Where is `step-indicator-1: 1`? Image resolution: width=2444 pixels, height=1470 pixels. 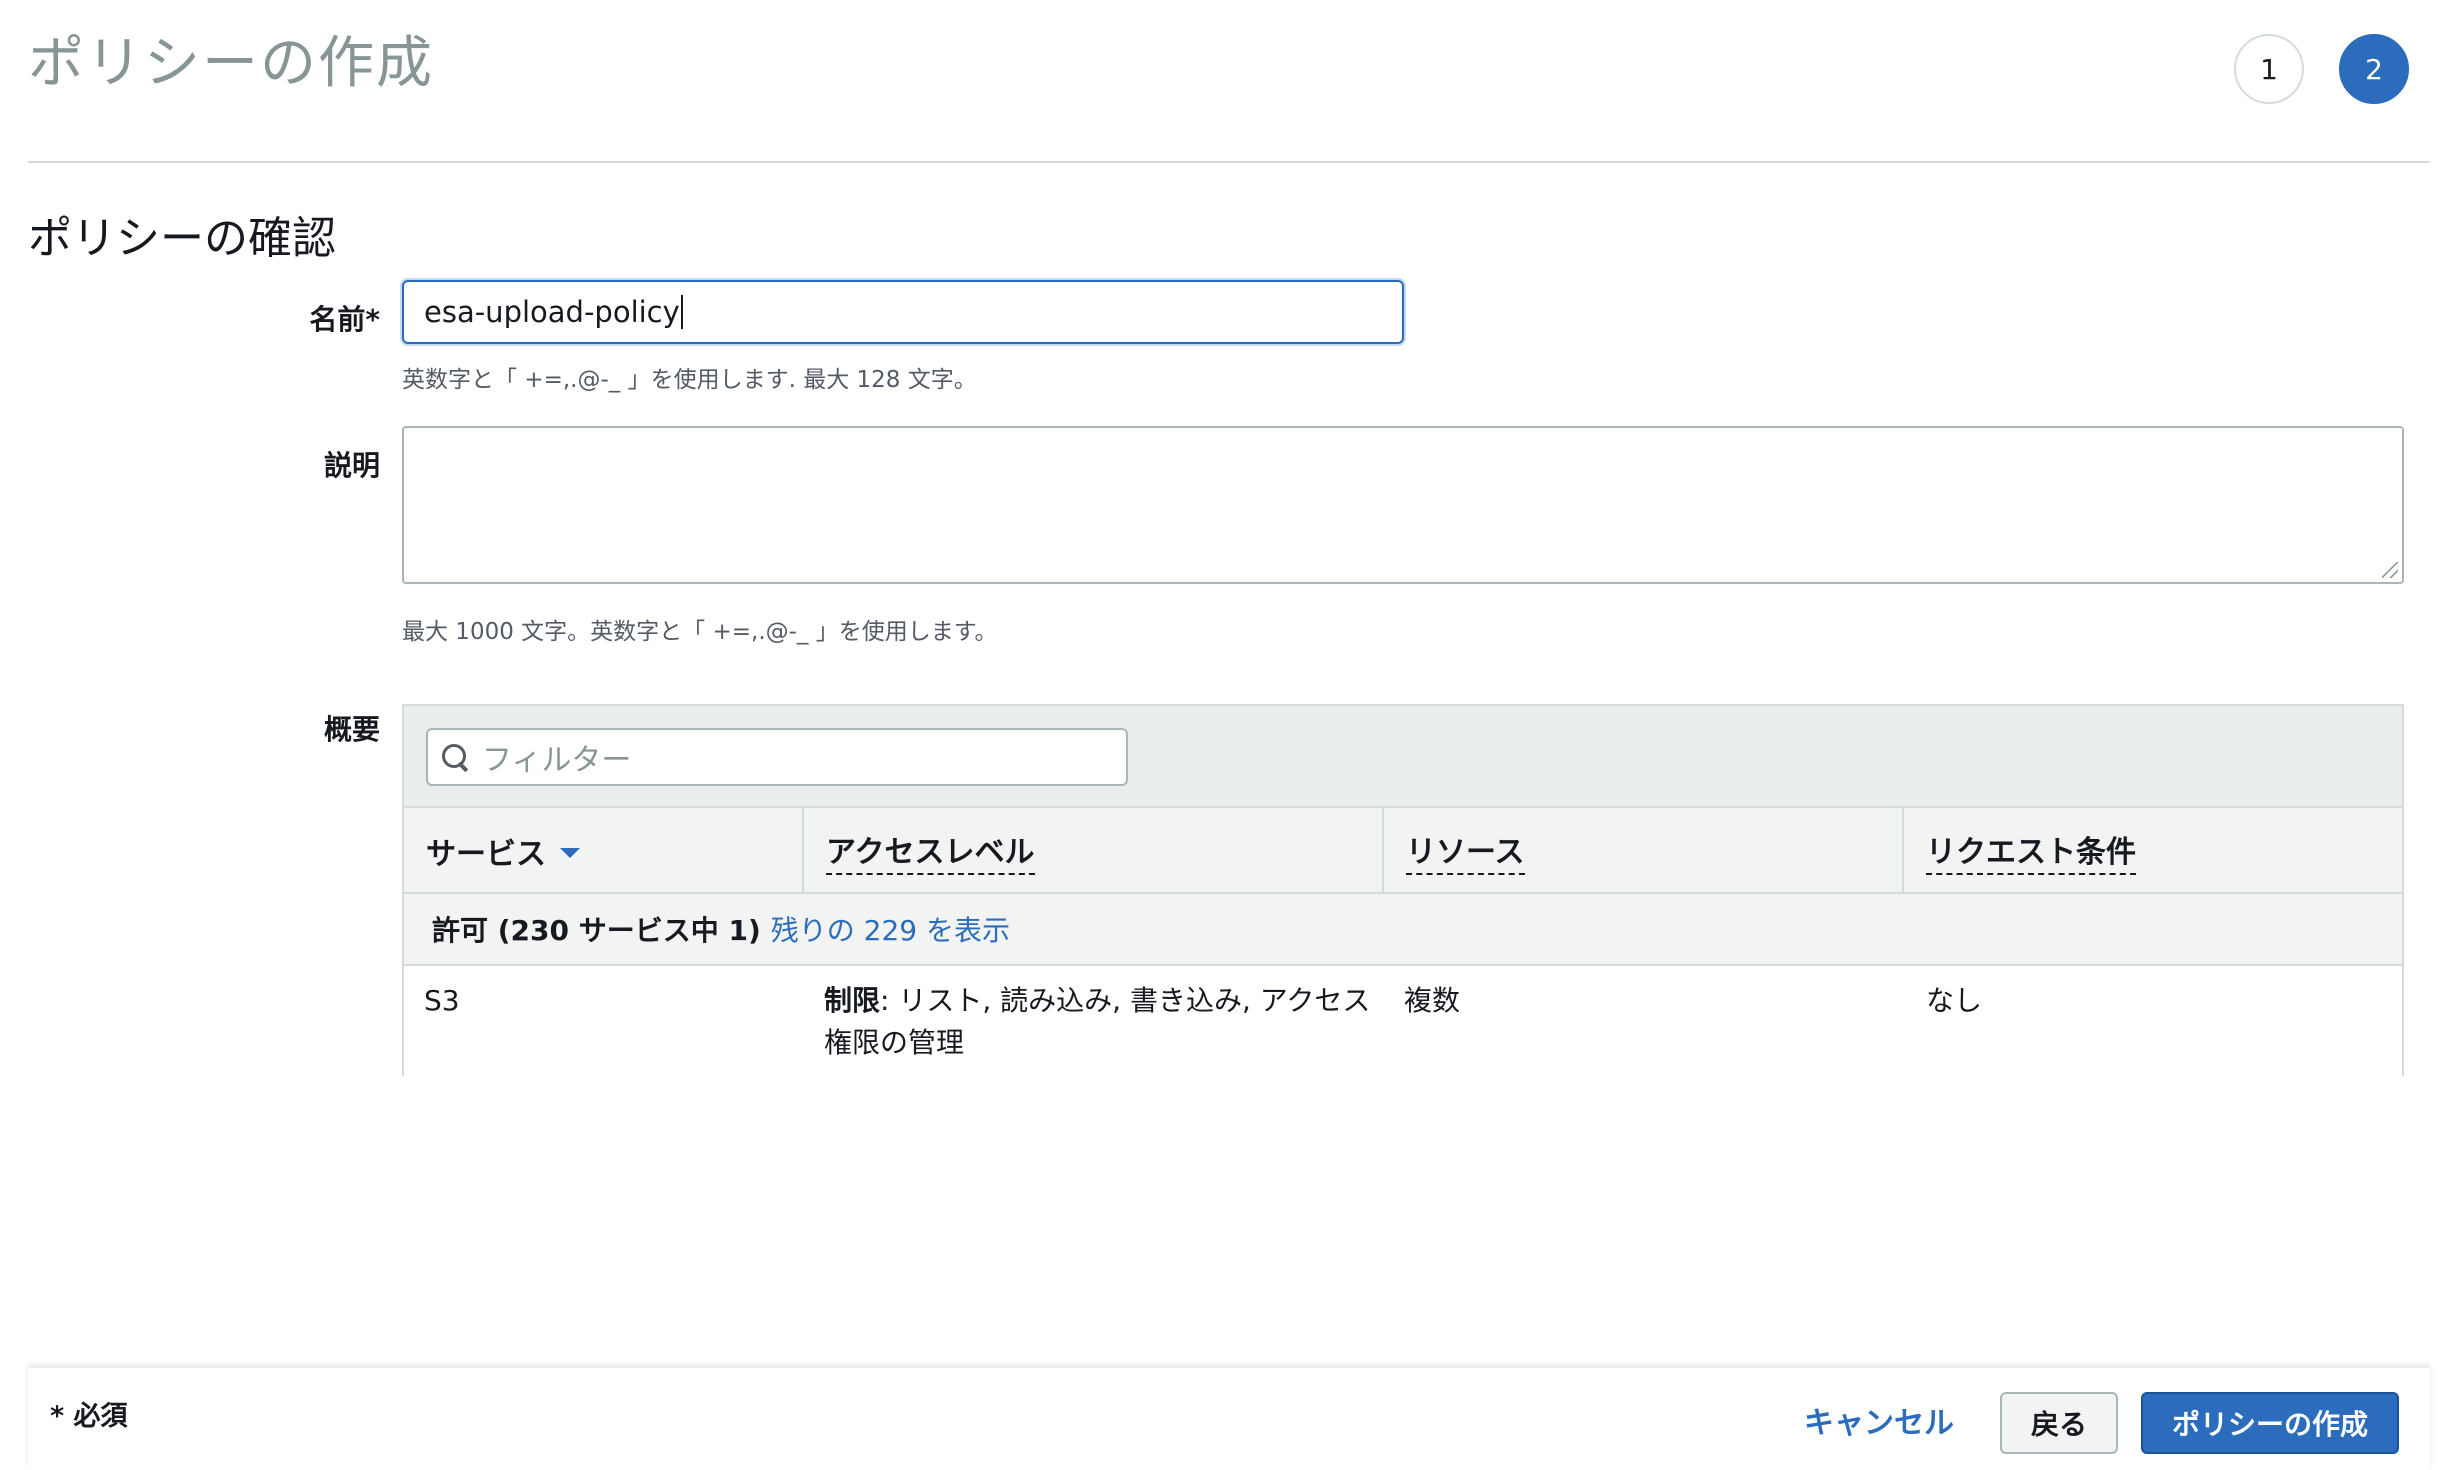 step-indicator-1: 1 is located at coordinates (2269, 69).